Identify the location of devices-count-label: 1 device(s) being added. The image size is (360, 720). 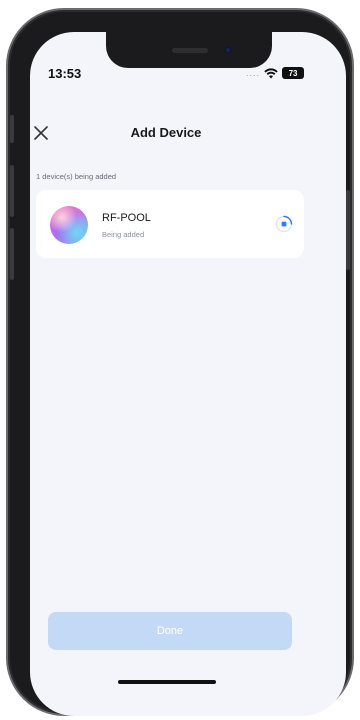
(76, 176).